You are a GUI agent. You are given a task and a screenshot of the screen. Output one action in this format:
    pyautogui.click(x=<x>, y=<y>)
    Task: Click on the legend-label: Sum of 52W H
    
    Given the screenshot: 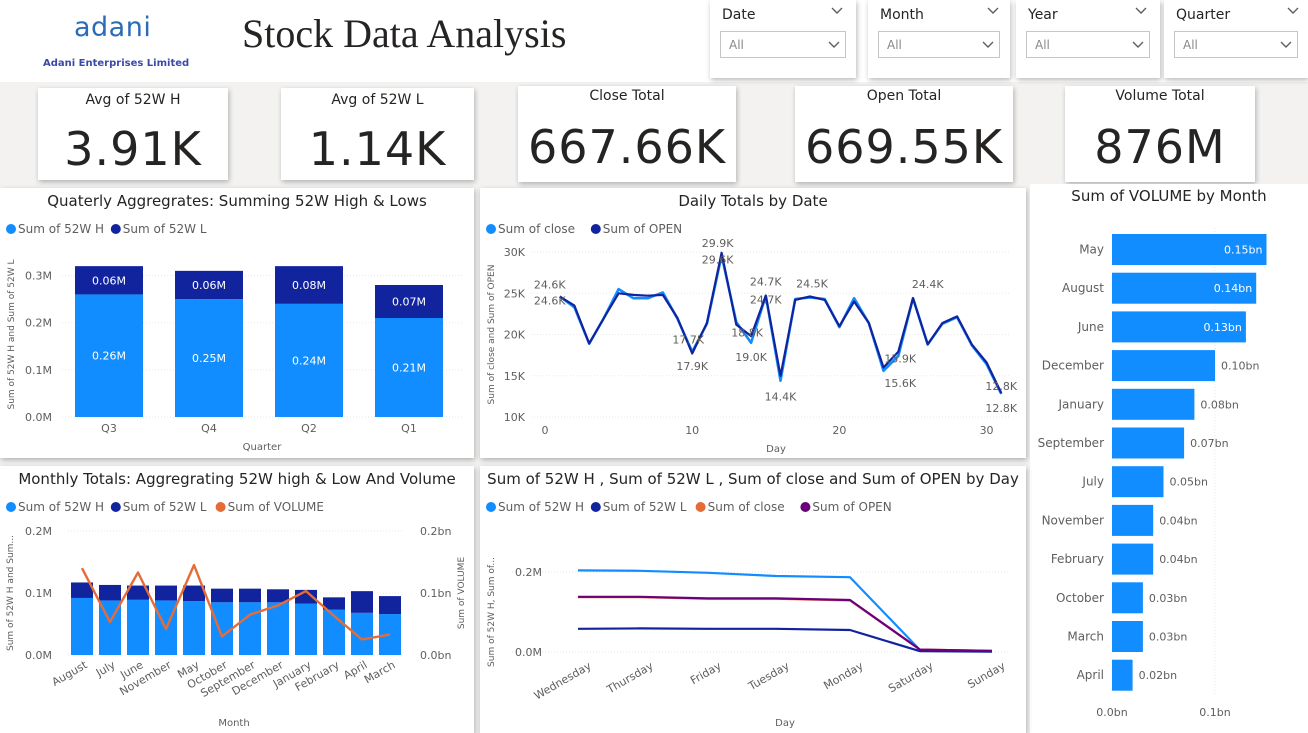 What is the action you would take?
    pyautogui.click(x=541, y=507)
    